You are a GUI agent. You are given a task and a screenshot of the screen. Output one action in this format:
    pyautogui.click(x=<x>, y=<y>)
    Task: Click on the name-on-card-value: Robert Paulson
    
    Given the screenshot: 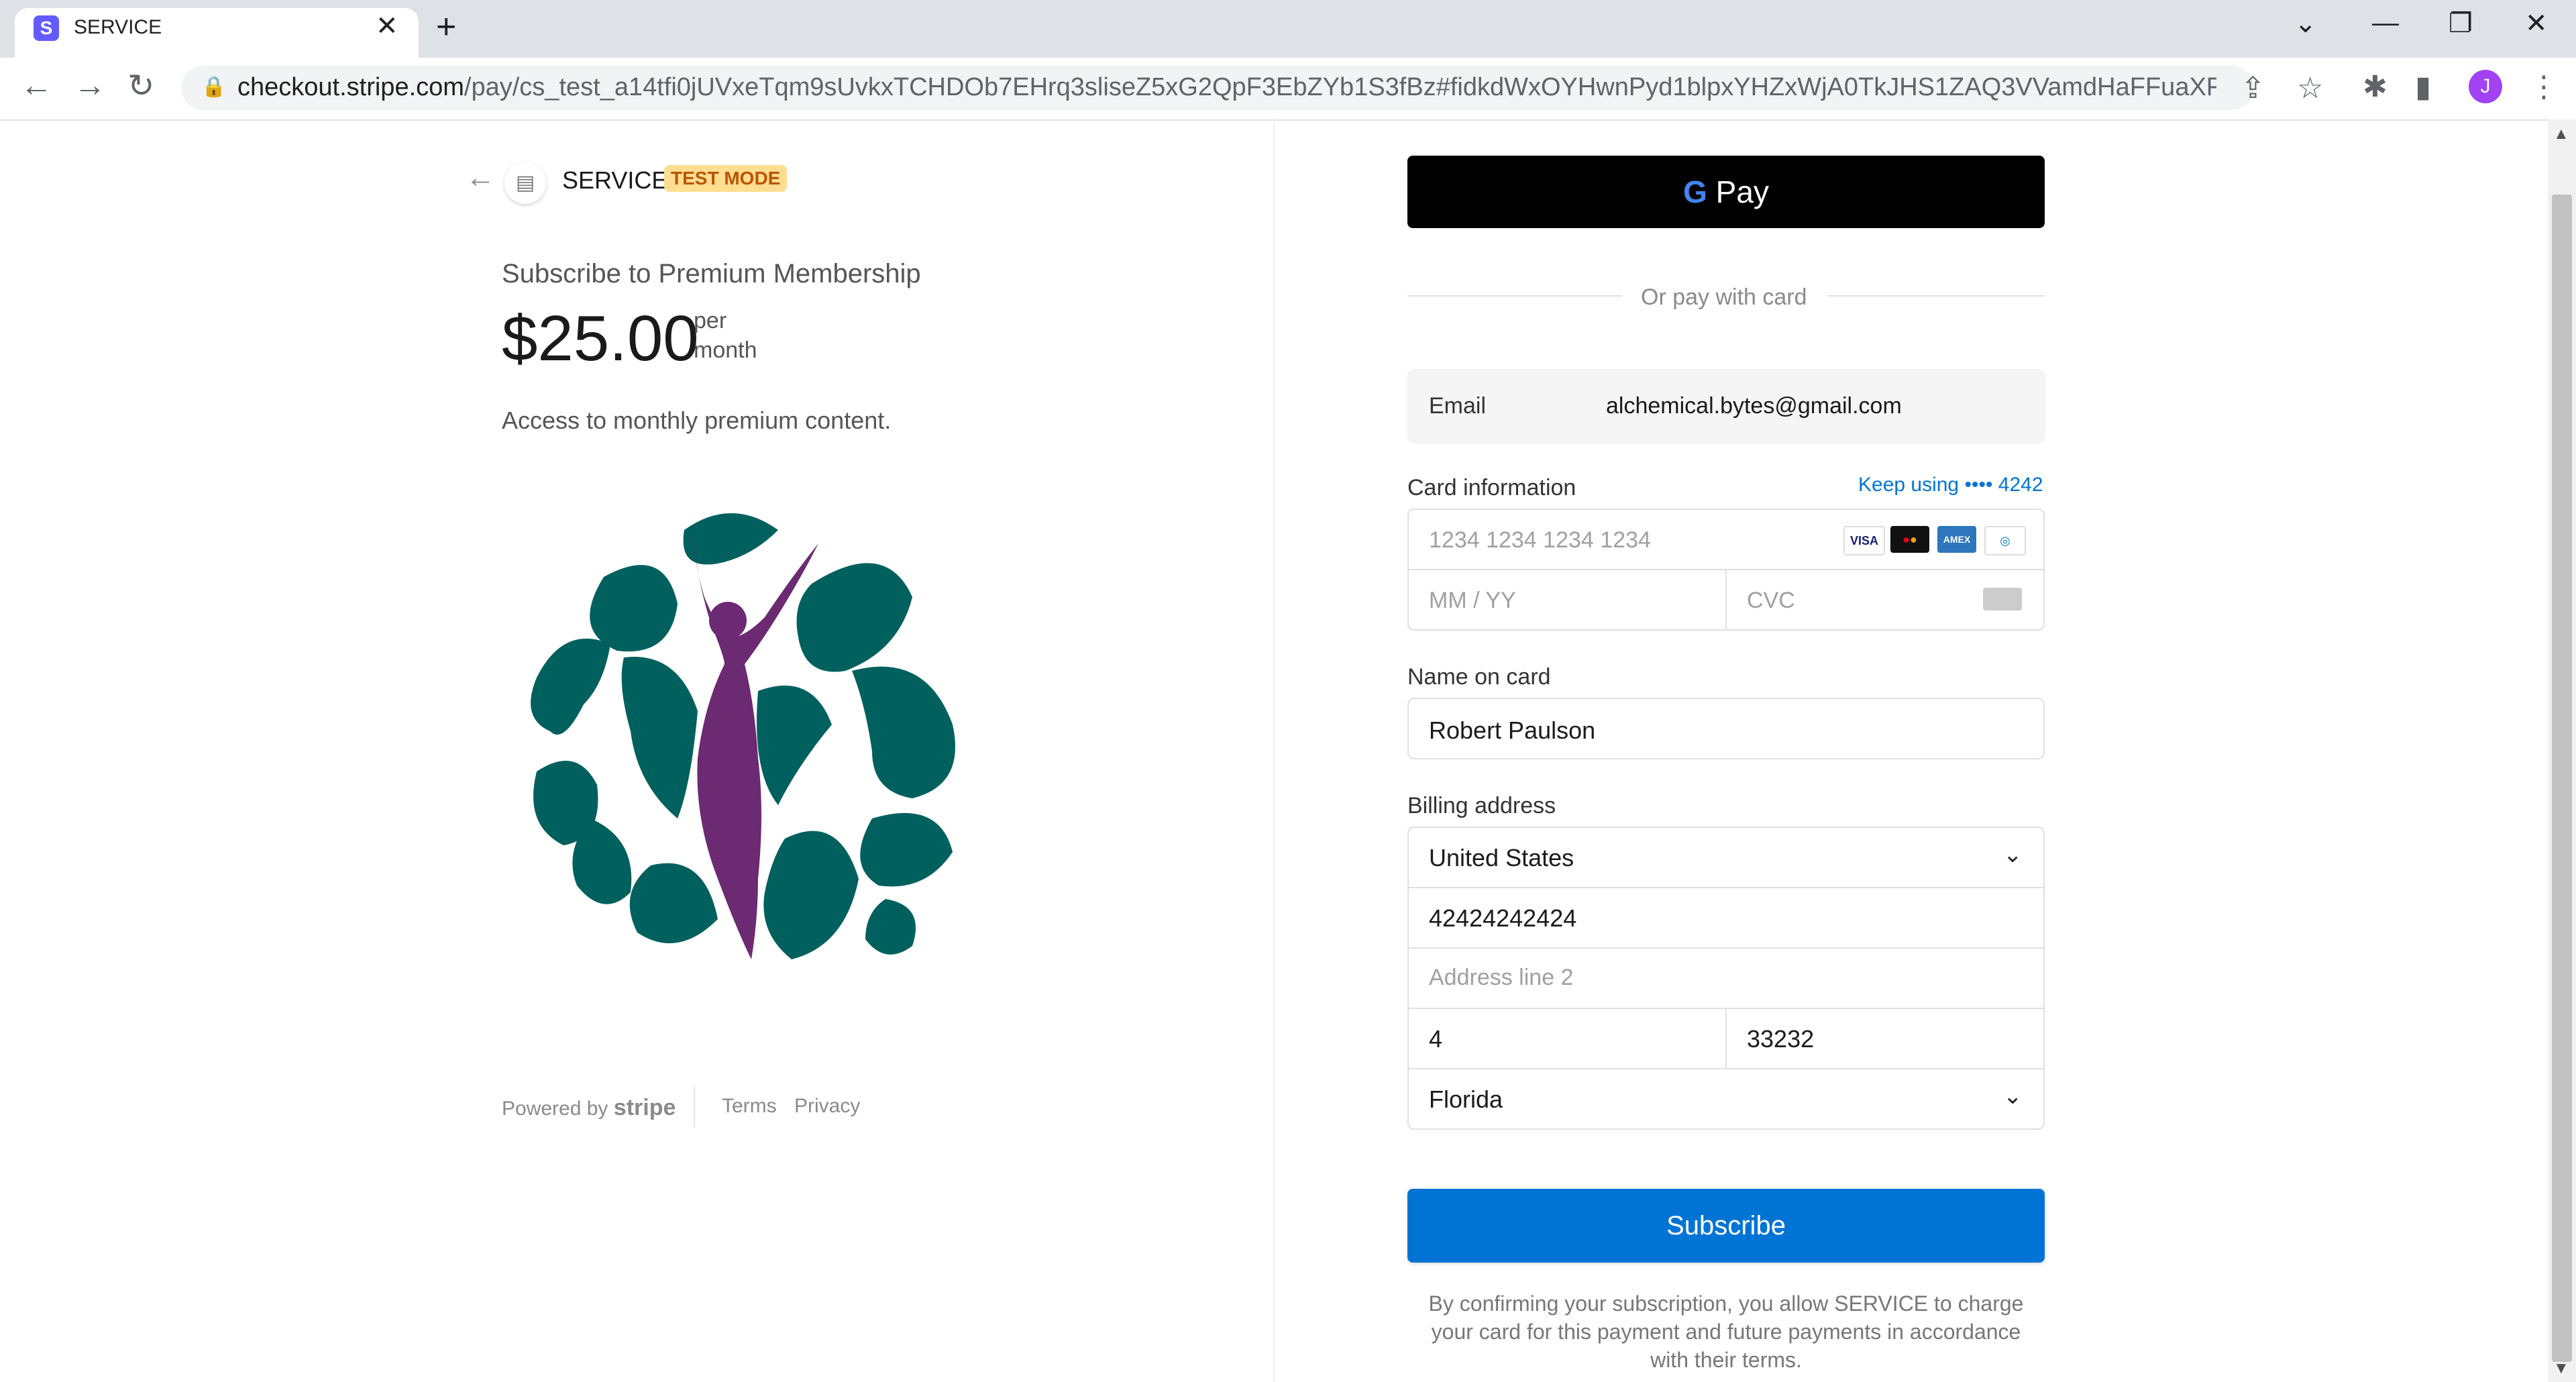 What is the action you would take?
    pyautogui.click(x=1512, y=730)
    